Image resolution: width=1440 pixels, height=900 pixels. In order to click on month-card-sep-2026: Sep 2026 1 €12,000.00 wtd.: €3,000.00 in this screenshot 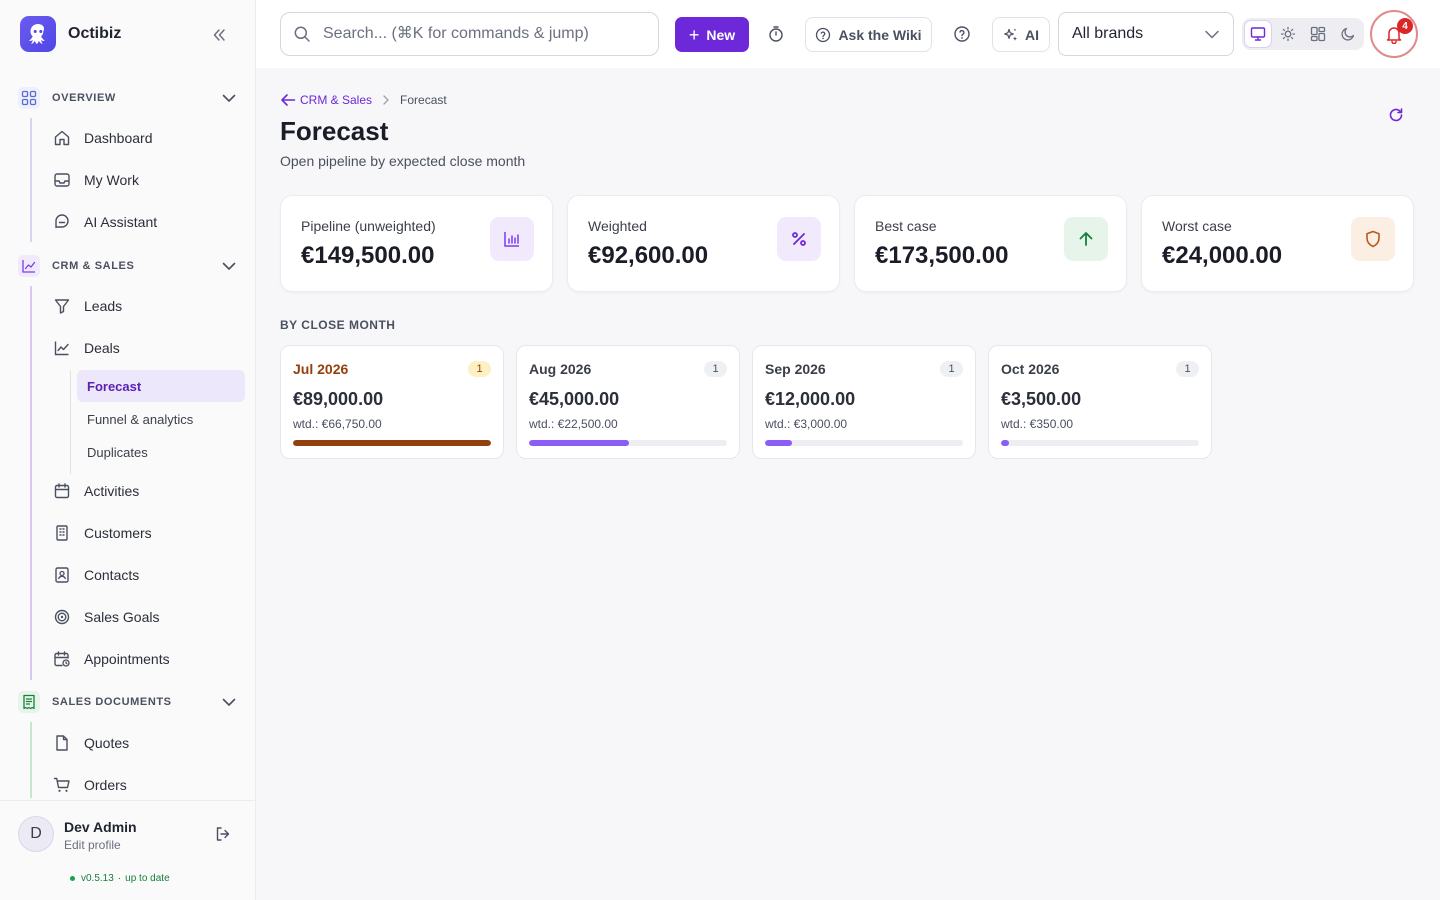, I will do `click(864, 402)`.